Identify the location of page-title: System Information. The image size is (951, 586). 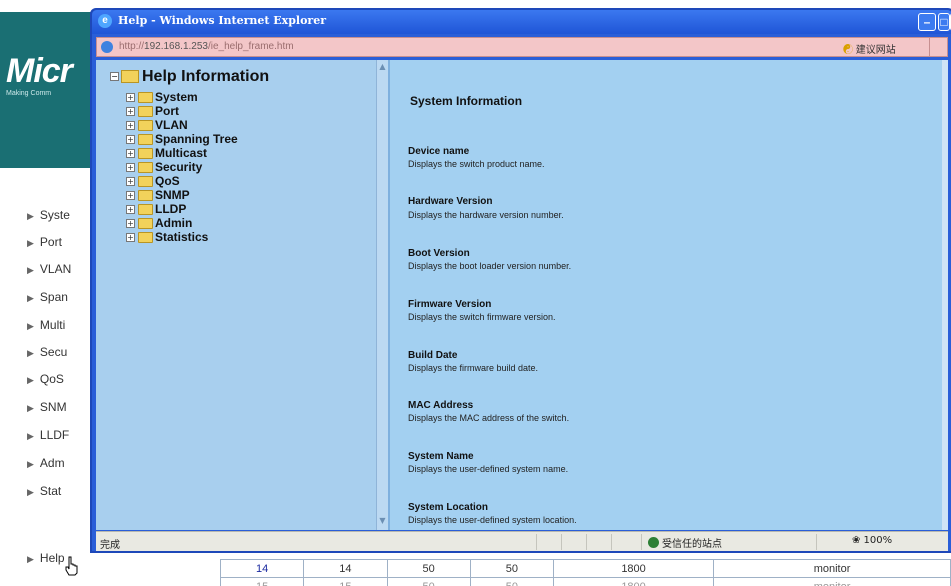
(466, 101).